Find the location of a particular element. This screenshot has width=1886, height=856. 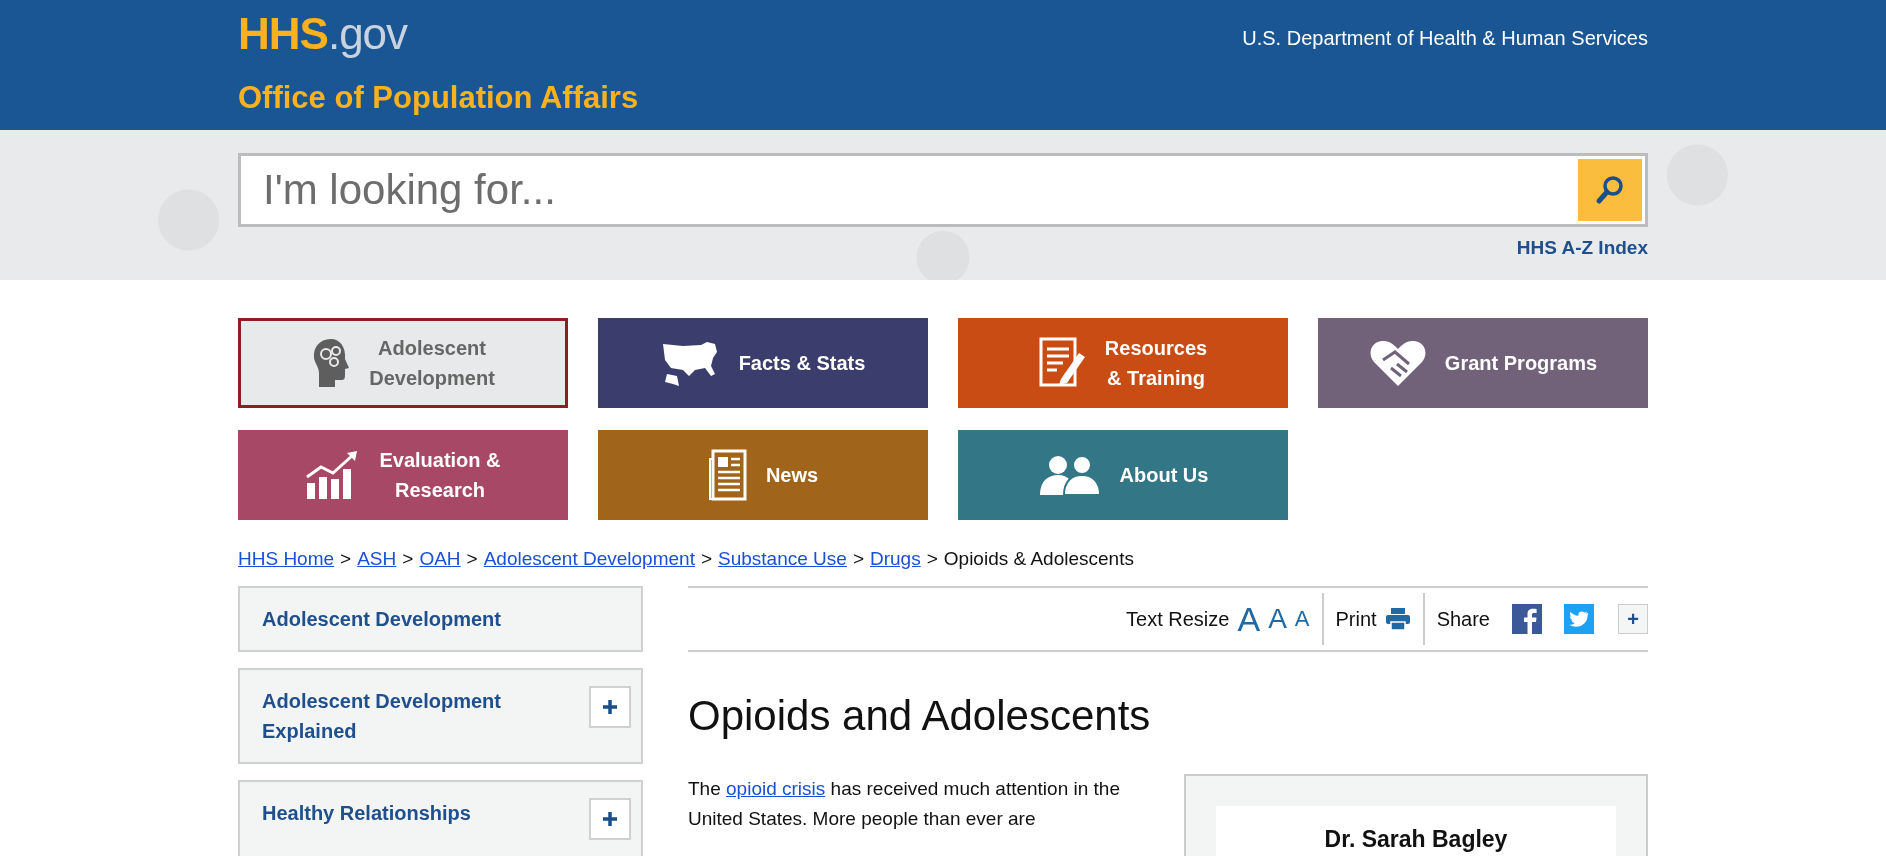

sidebar-link: Adolescent Development Explained is located at coordinates (412, 716).